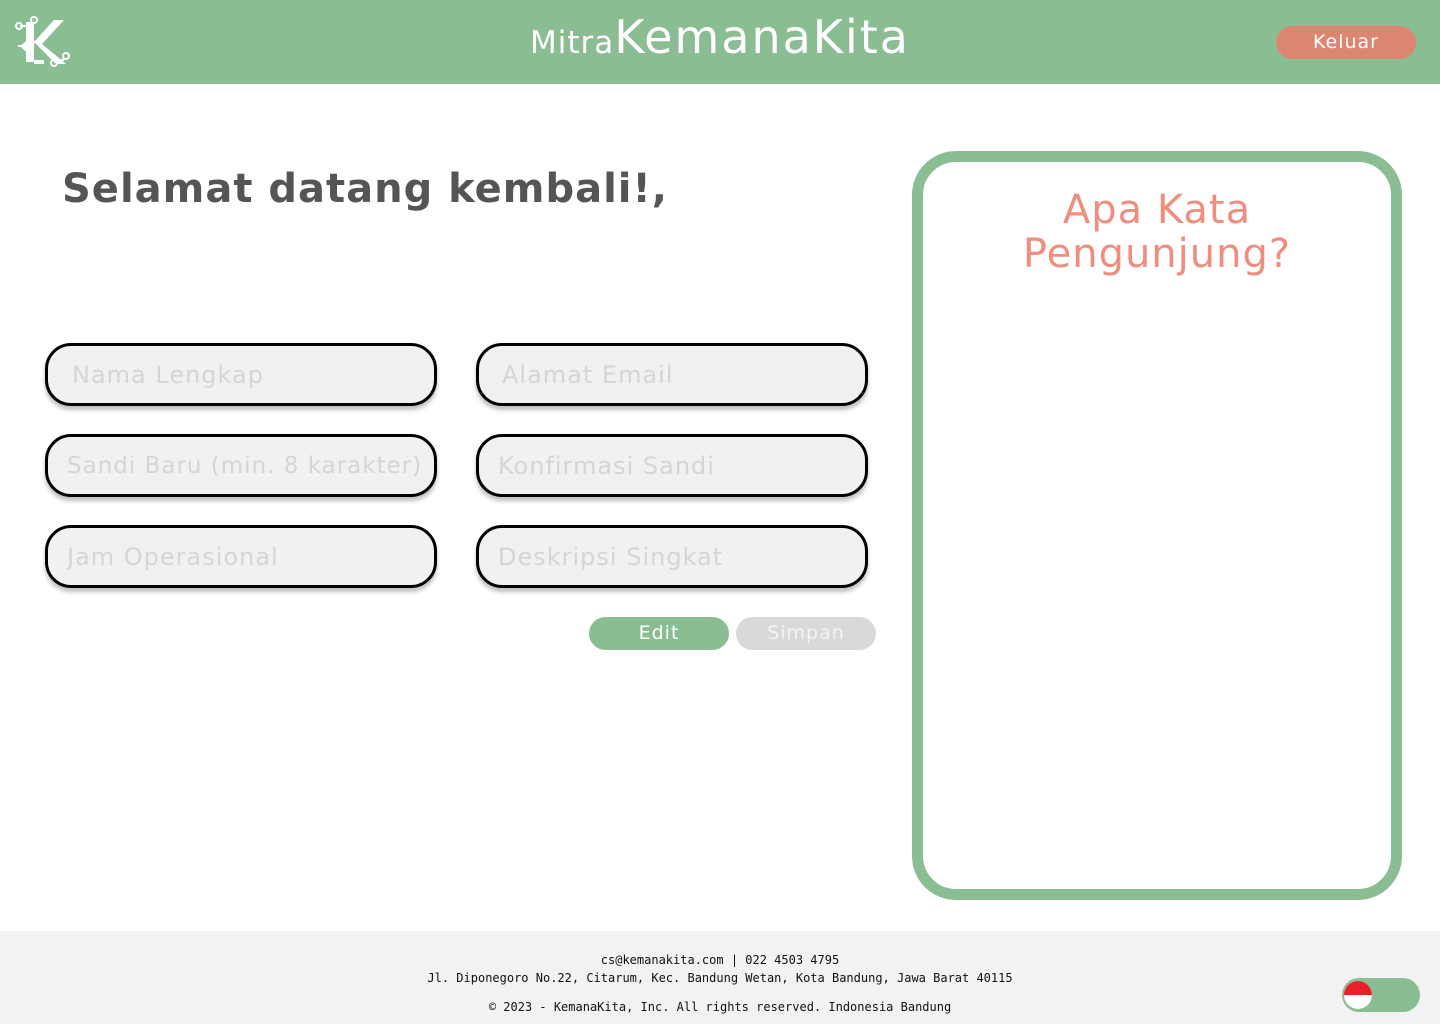 Image resolution: width=1440 pixels, height=1024 pixels. Describe the element at coordinates (672, 374) in the screenshot. I see `email-input` at that location.